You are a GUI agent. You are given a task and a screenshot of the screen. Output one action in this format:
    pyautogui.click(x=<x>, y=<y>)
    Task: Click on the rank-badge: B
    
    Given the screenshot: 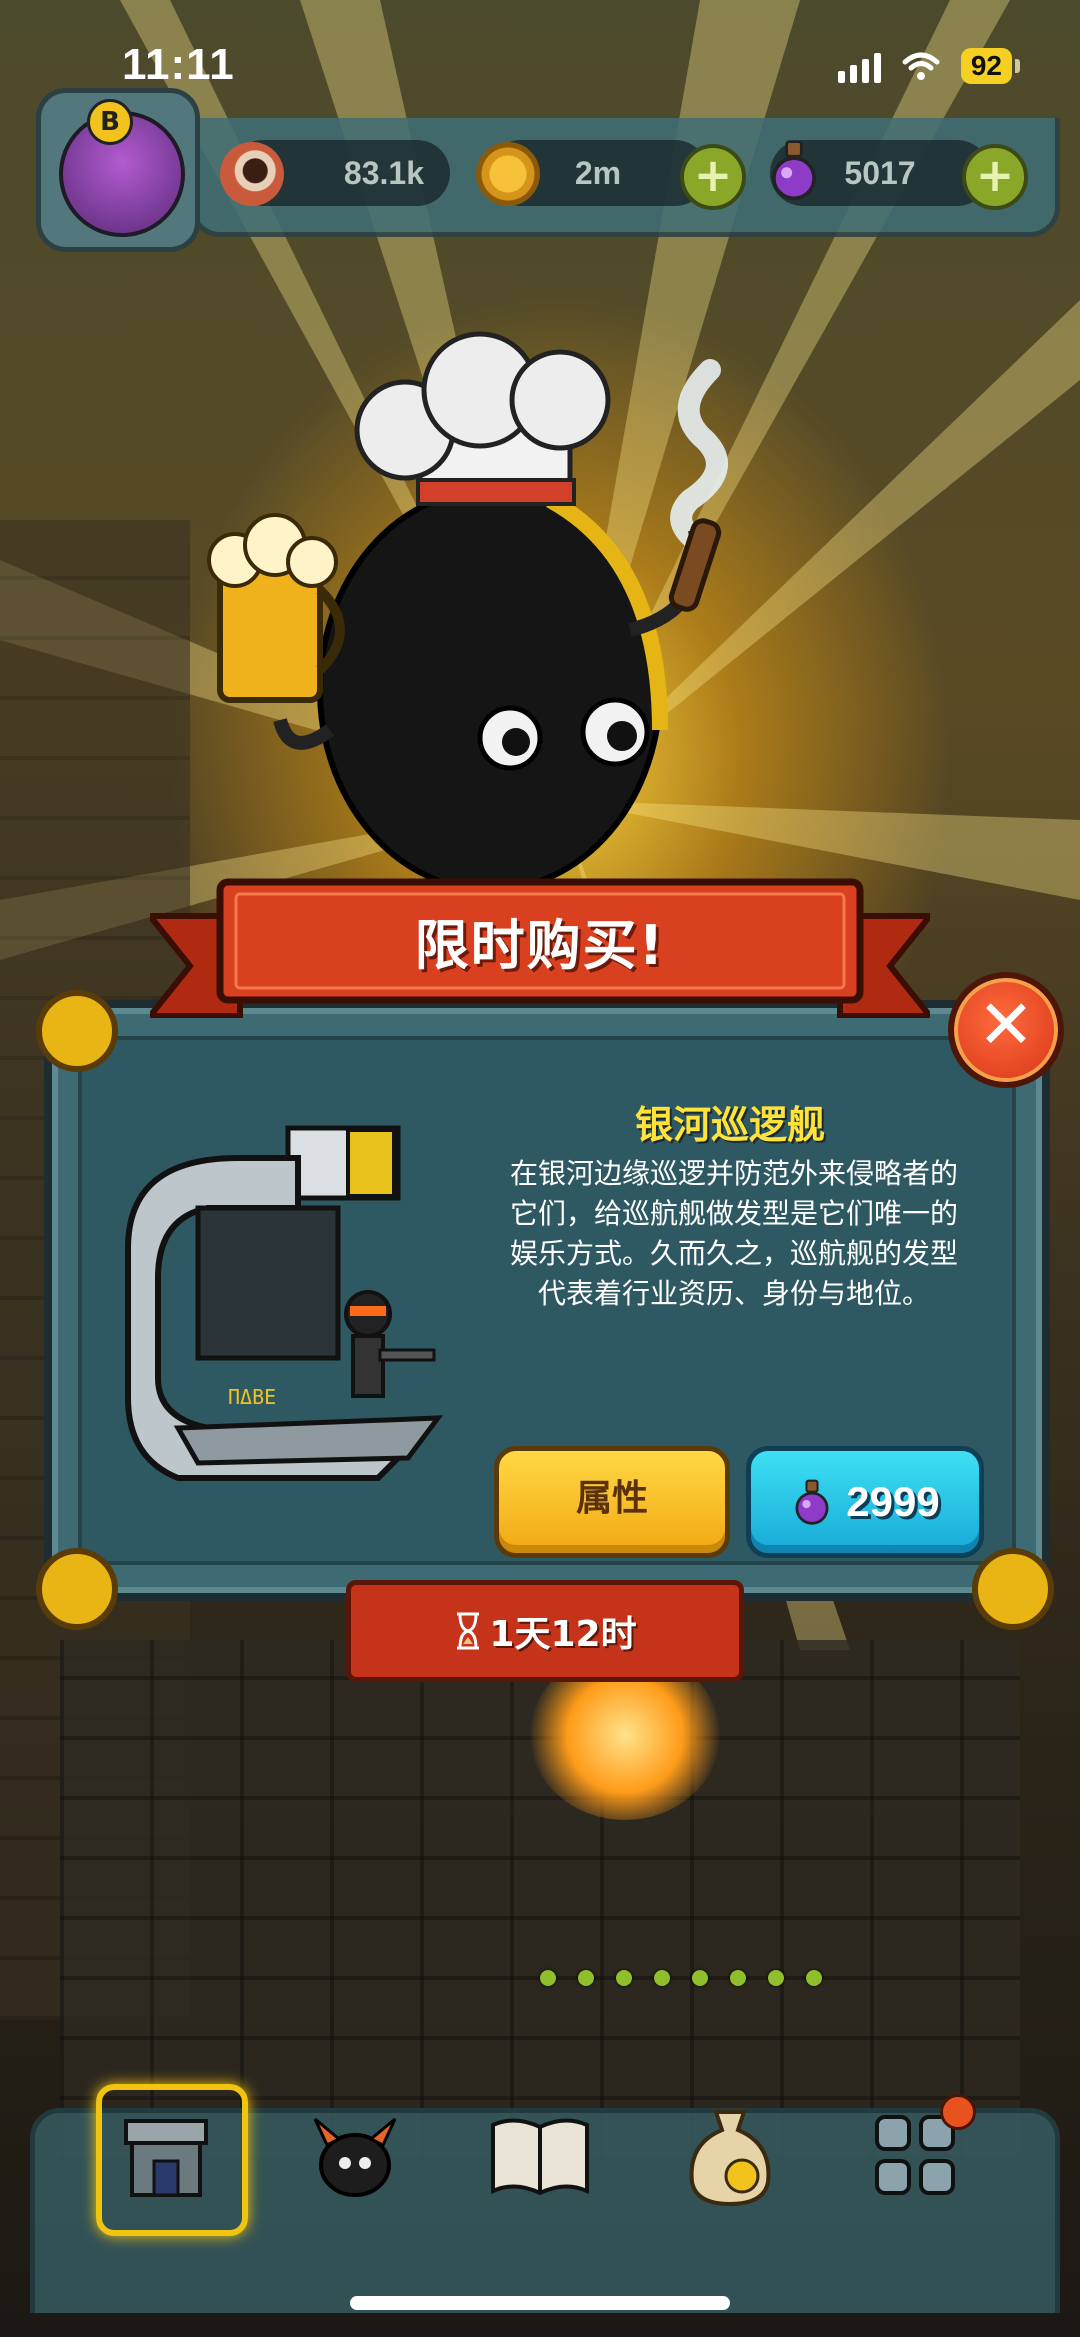 What is the action you would take?
    pyautogui.click(x=110, y=122)
    